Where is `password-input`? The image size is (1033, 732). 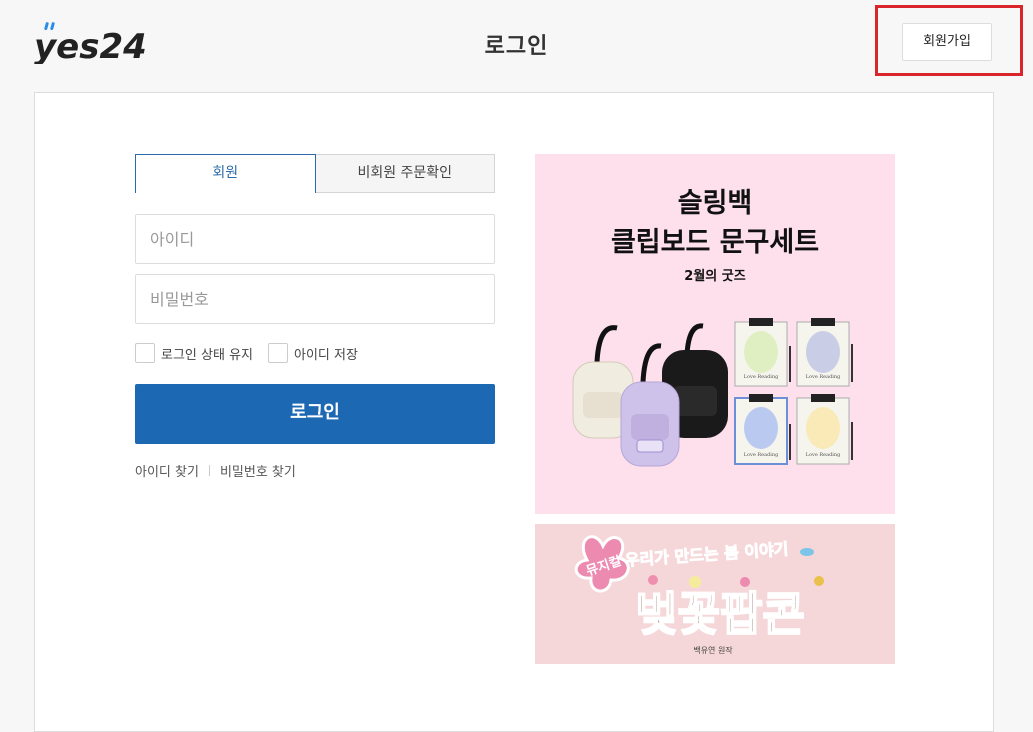 password-input is located at coordinates (315, 299).